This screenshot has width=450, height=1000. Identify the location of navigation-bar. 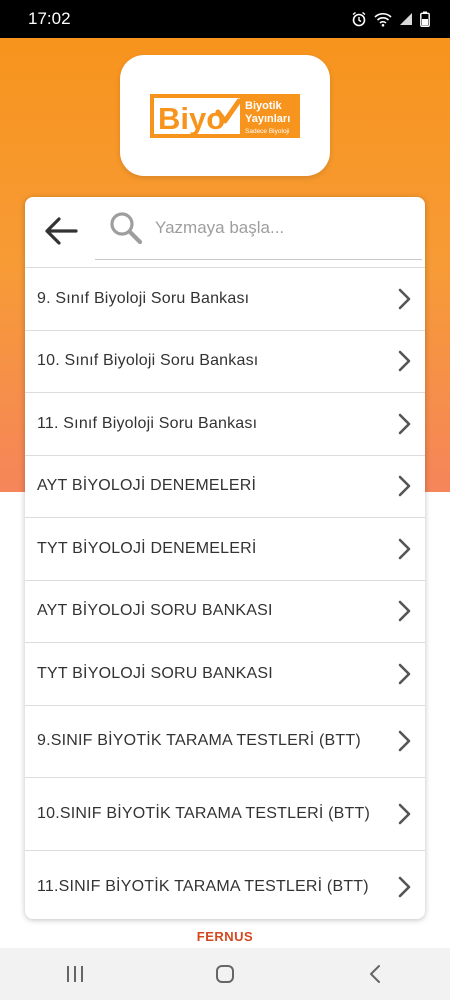
(225, 974).